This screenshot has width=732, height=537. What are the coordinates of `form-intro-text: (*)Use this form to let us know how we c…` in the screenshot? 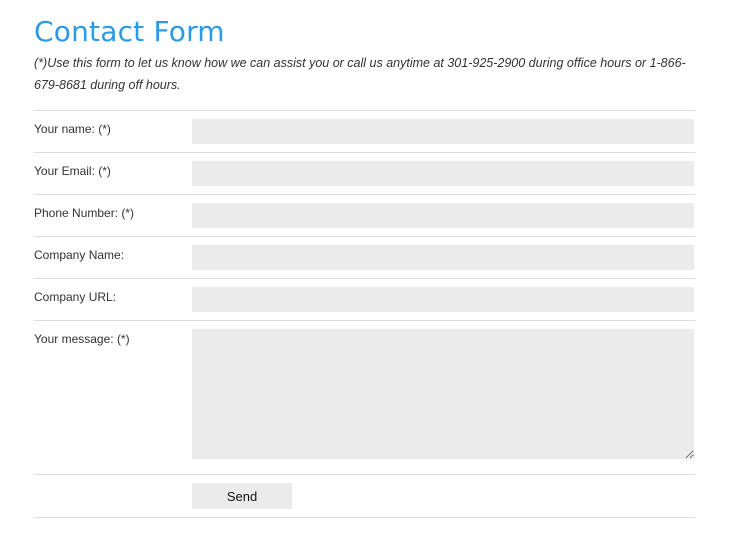 It's located at (360, 74).